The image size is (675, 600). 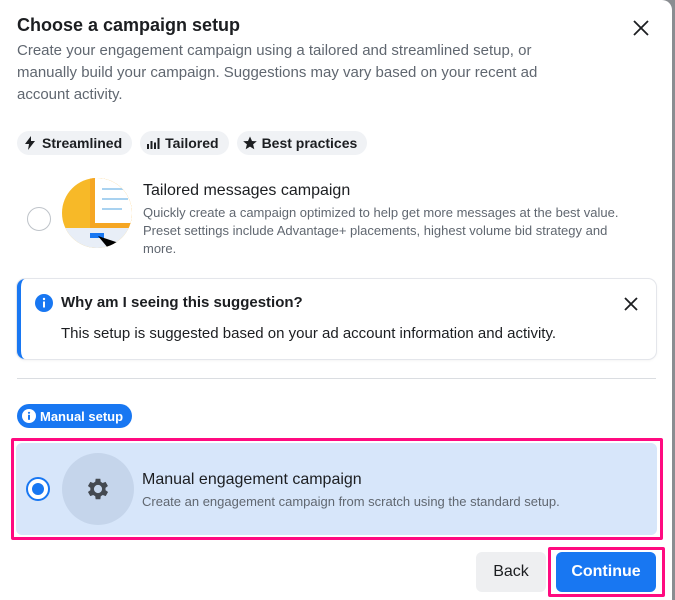 I want to click on chip-best-practices: Best practices, so click(x=302, y=143).